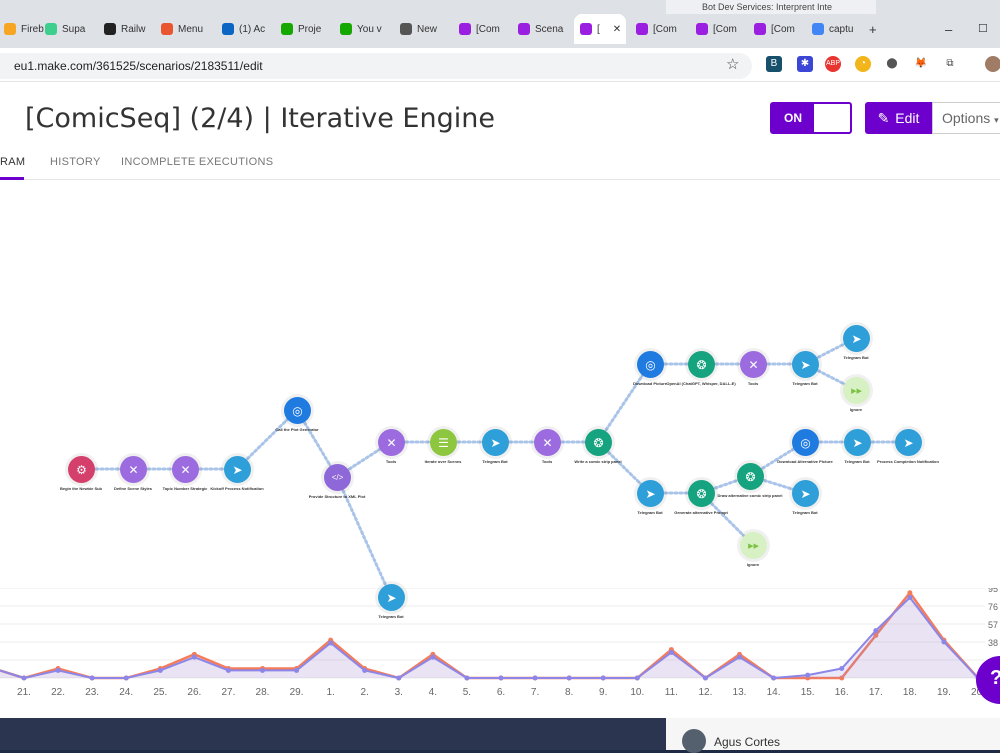  What do you see at coordinates (873, 29) in the screenshot?
I see `new-tab-button: +` at bounding box center [873, 29].